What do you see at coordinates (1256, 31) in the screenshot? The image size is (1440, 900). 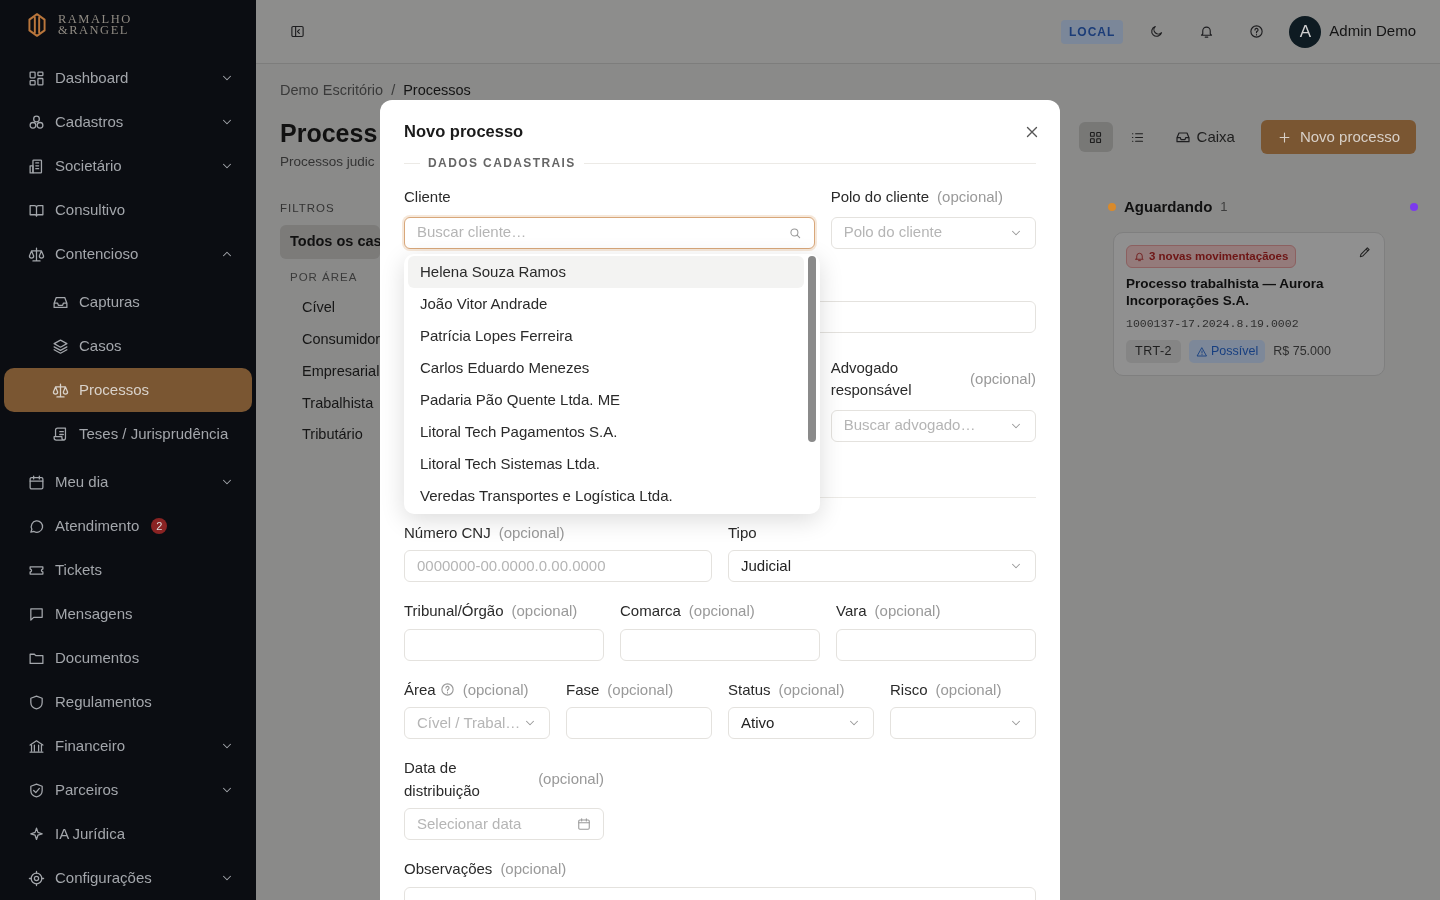 I see `help-icon` at bounding box center [1256, 31].